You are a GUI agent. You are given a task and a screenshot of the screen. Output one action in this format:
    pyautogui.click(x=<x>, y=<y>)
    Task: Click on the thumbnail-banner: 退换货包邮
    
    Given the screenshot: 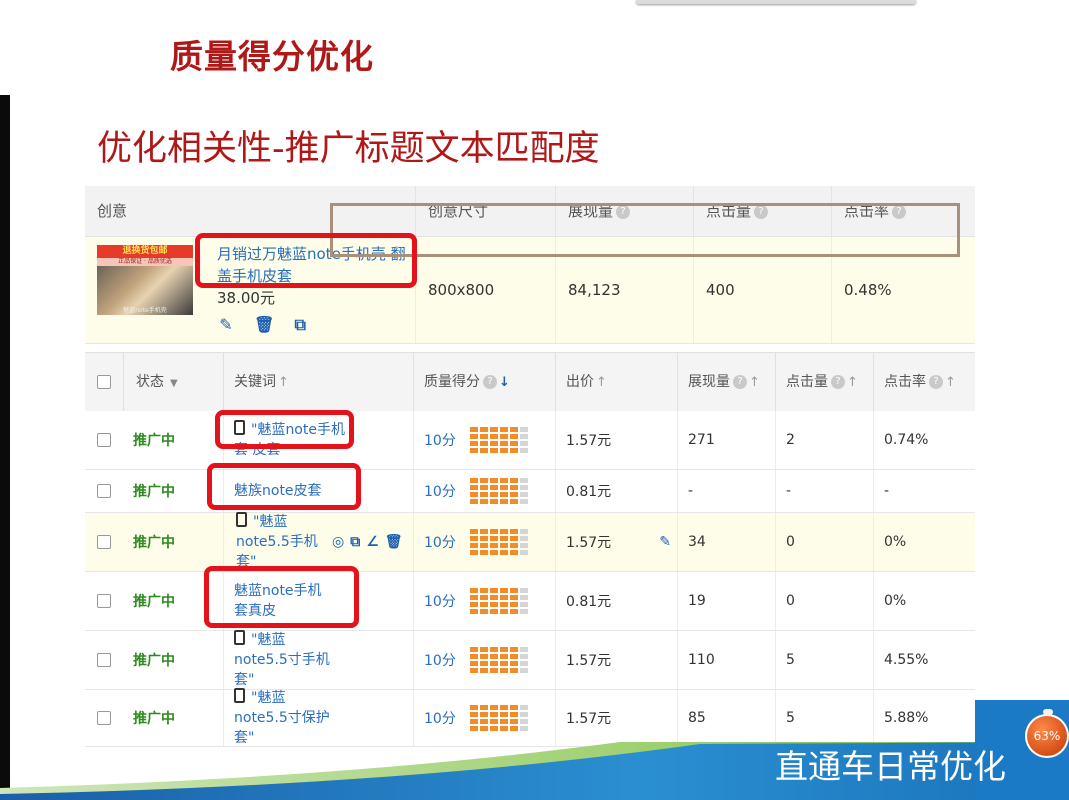 What is the action you would take?
    pyautogui.click(x=145, y=251)
    